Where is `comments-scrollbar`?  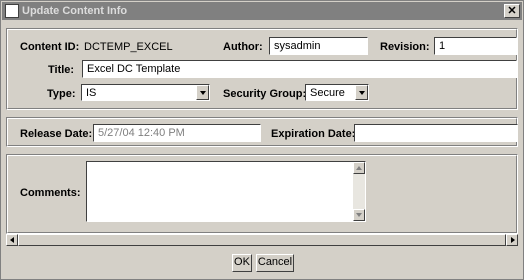 comments-scrollbar is located at coordinates (359, 191).